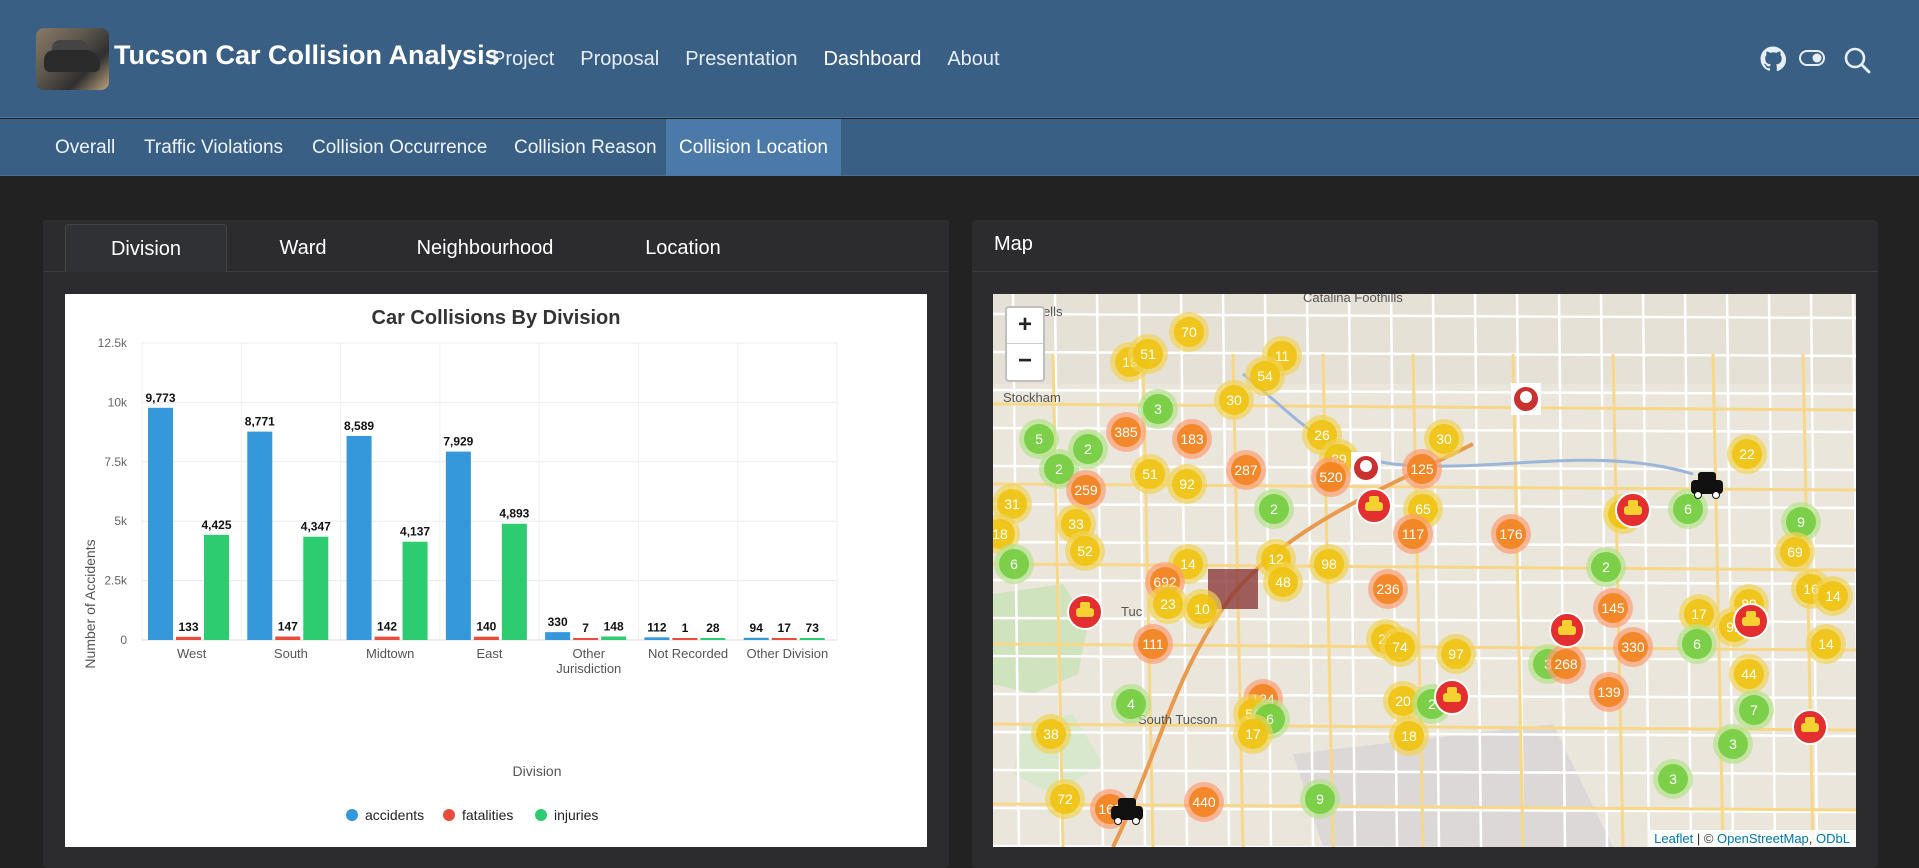  What do you see at coordinates (1085, 551) in the screenshot?
I see `cluster-count: 52` at bounding box center [1085, 551].